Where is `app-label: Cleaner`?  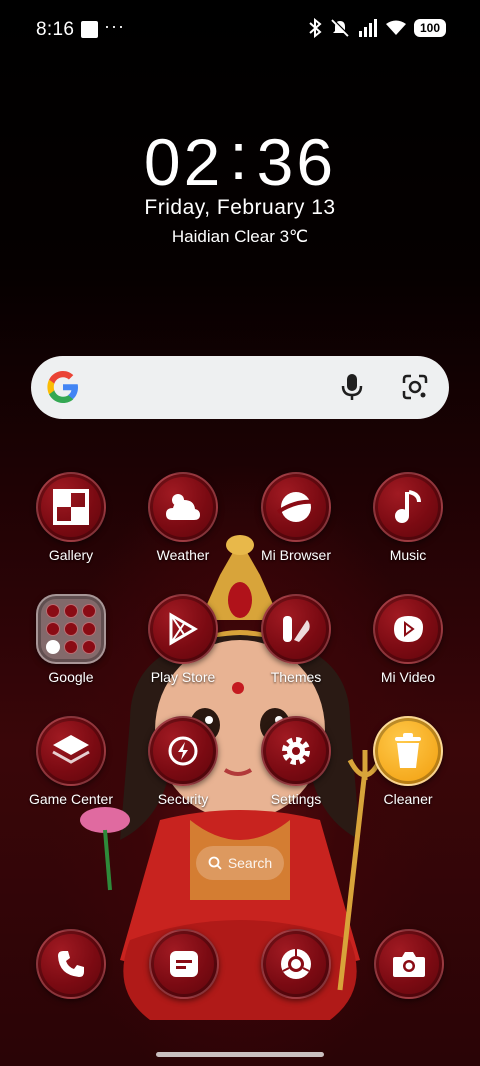
app-label: Cleaner is located at coordinates (408, 799).